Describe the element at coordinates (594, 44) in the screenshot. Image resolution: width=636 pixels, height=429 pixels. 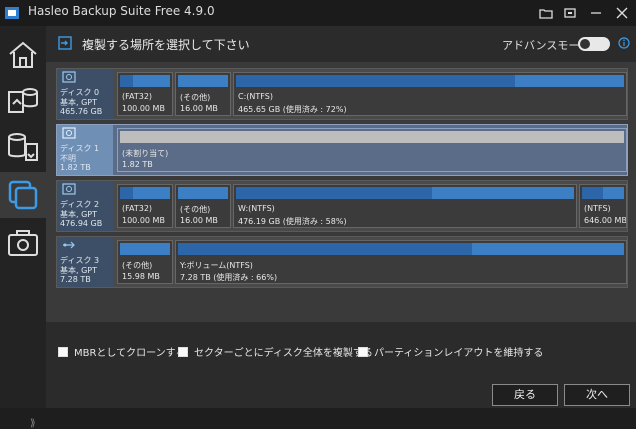
I see `advanced-mode-toggle` at that location.